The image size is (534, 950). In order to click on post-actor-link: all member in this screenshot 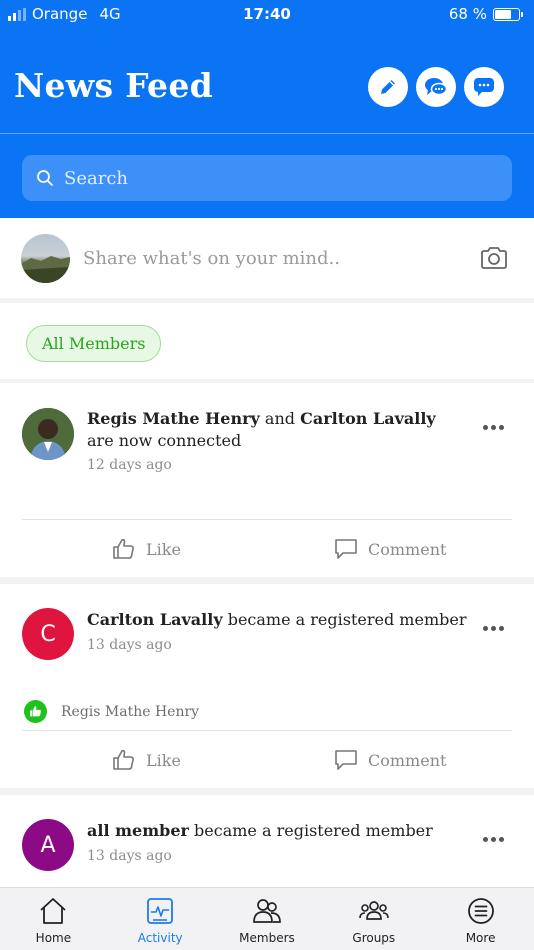, I will do `click(138, 830)`.